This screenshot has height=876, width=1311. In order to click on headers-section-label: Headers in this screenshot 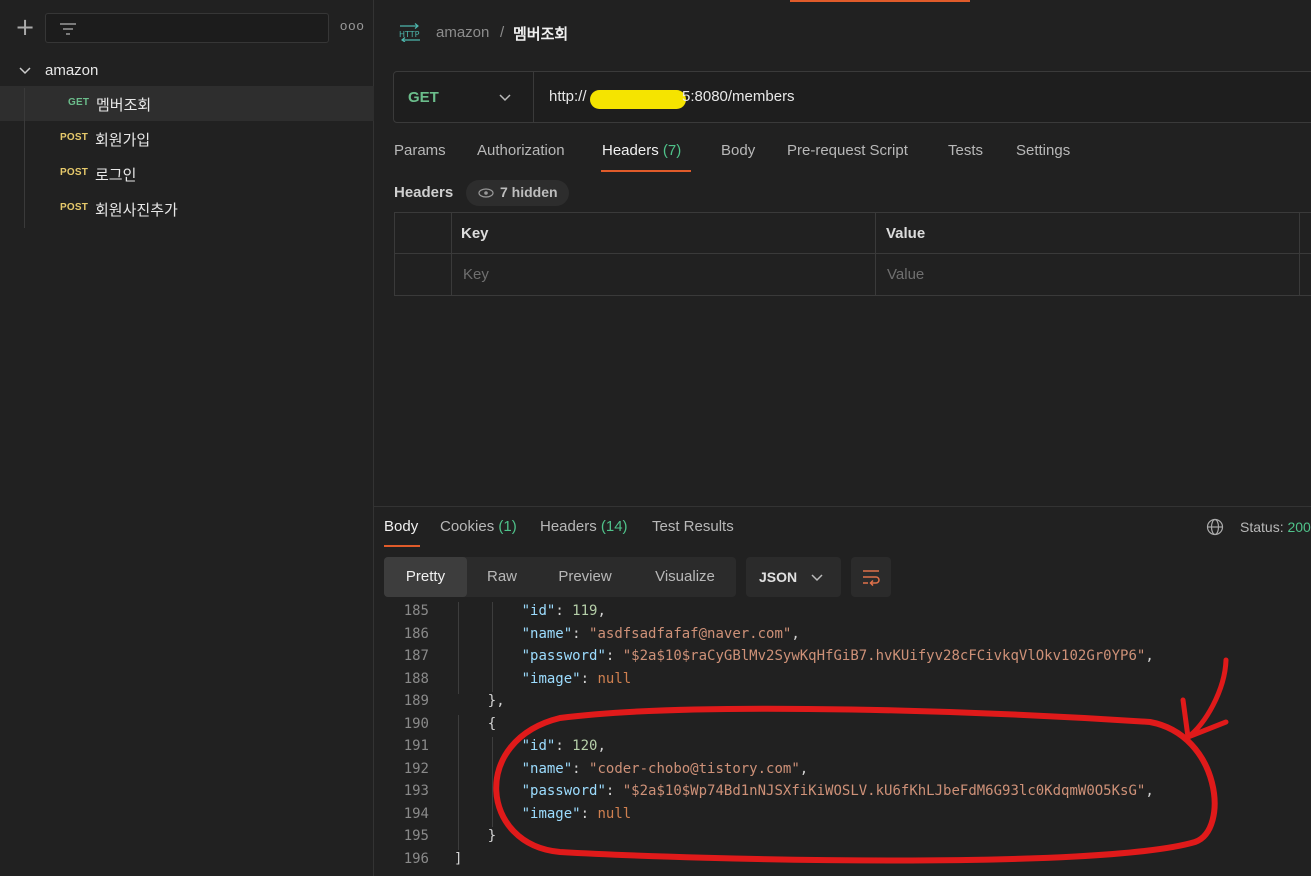, I will do `click(424, 192)`.